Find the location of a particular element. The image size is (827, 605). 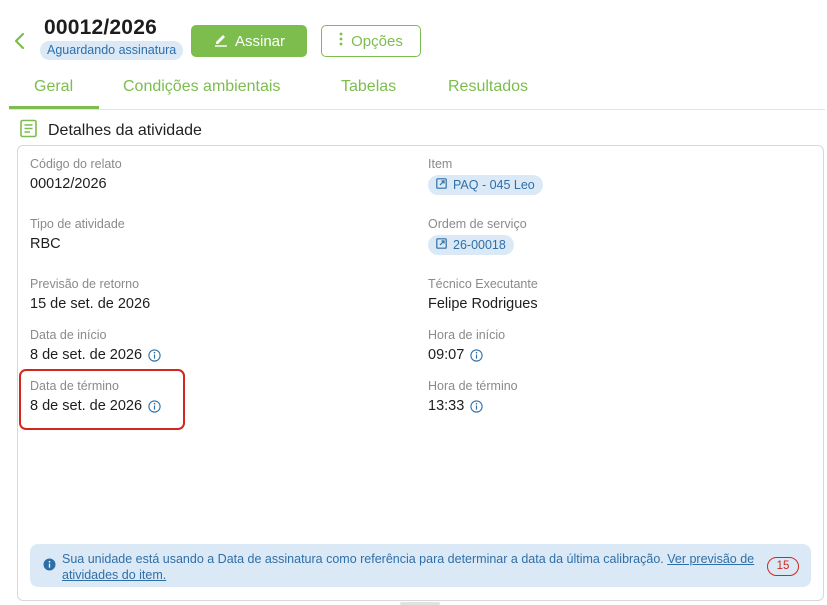

field-label: Ordem de serviço is located at coordinates (477, 224).